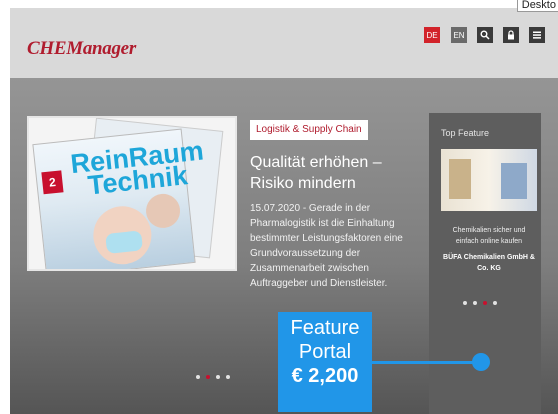 The image size is (558, 414). What do you see at coordinates (489, 180) in the screenshot?
I see `top-feature-image` at bounding box center [489, 180].